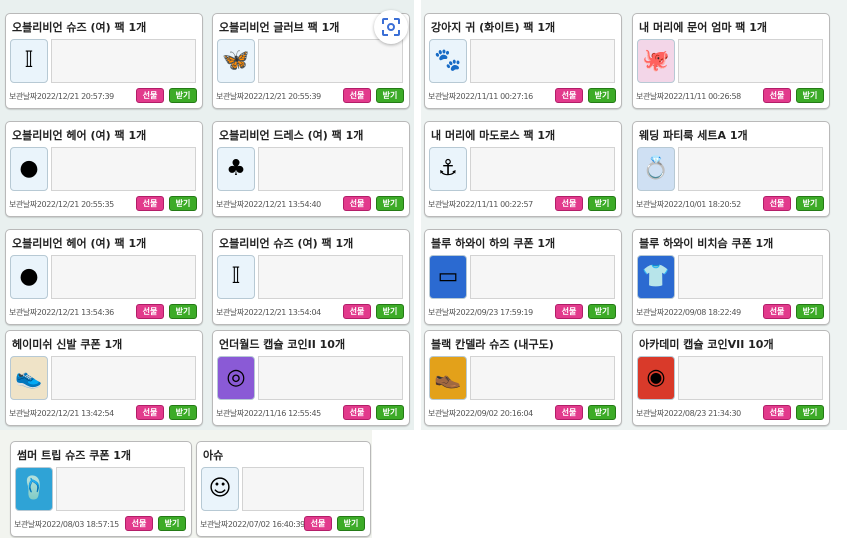 This screenshot has width=847, height=538. What do you see at coordinates (283, 489) in the screenshot?
I see `item-card: 아슈 ☺ 보관날짜2022/07/02 16:40:39 선물 받기` at bounding box center [283, 489].